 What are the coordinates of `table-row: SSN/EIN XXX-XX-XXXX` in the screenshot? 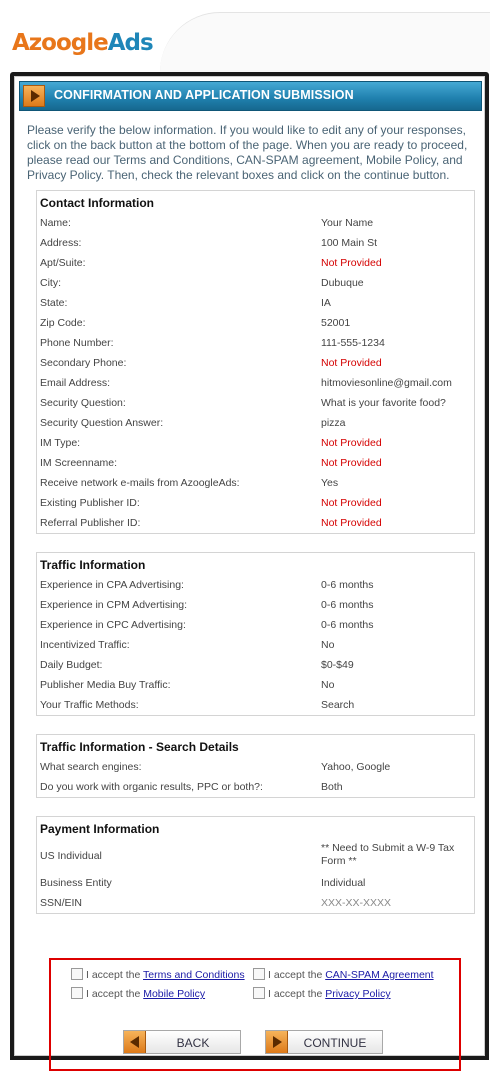 It's located at (216, 903).